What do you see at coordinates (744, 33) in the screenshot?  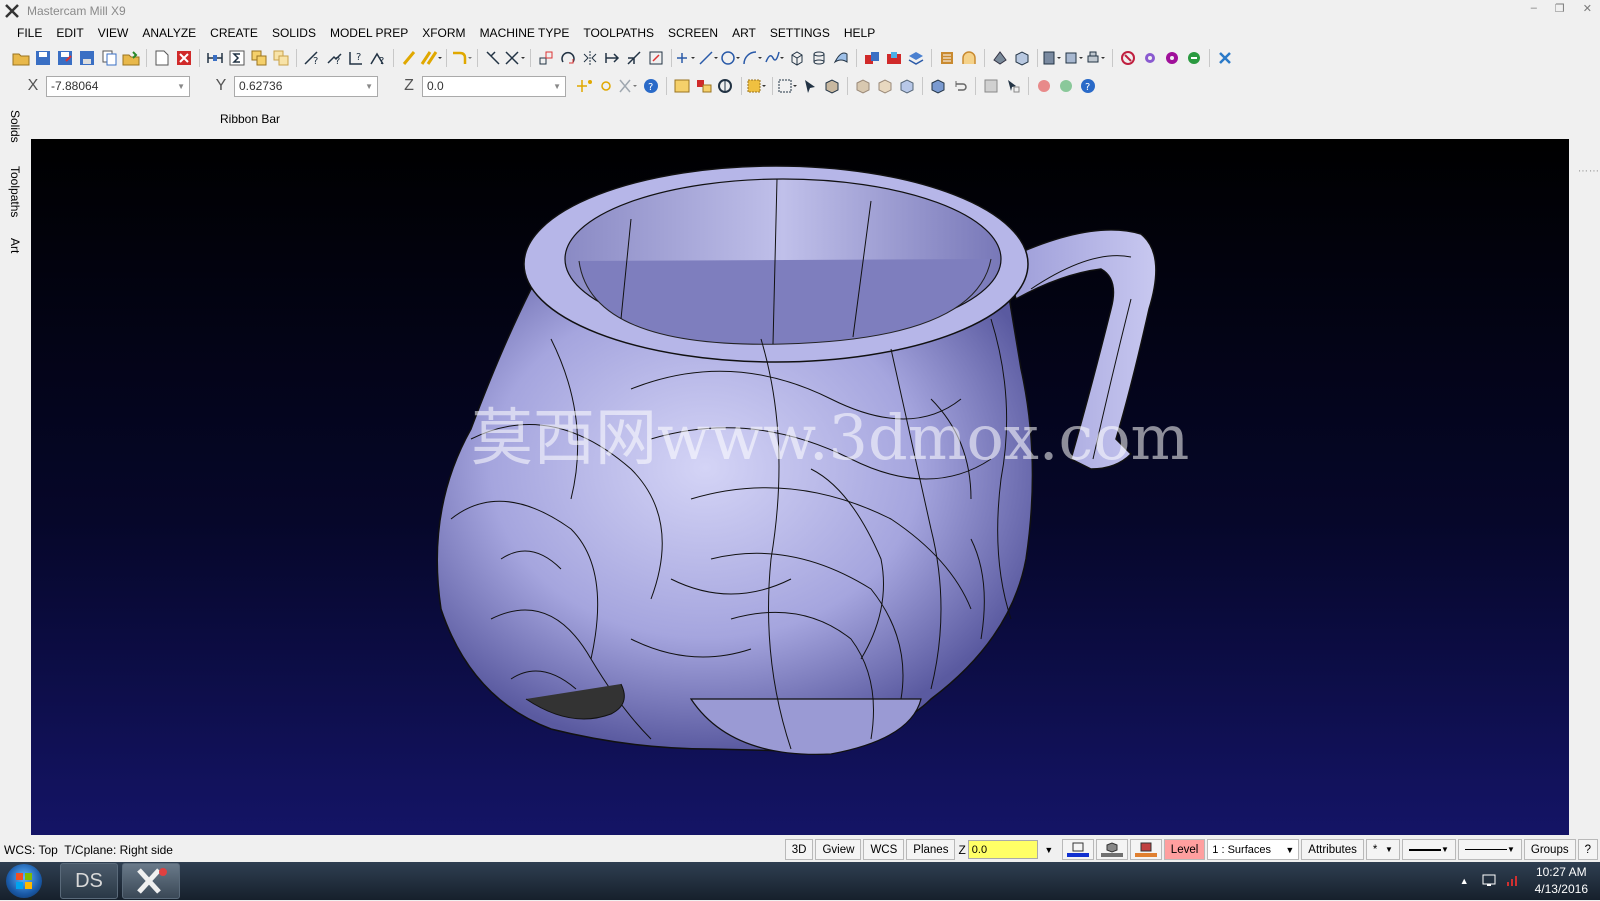 I see `menu-art: ART` at bounding box center [744, 33].